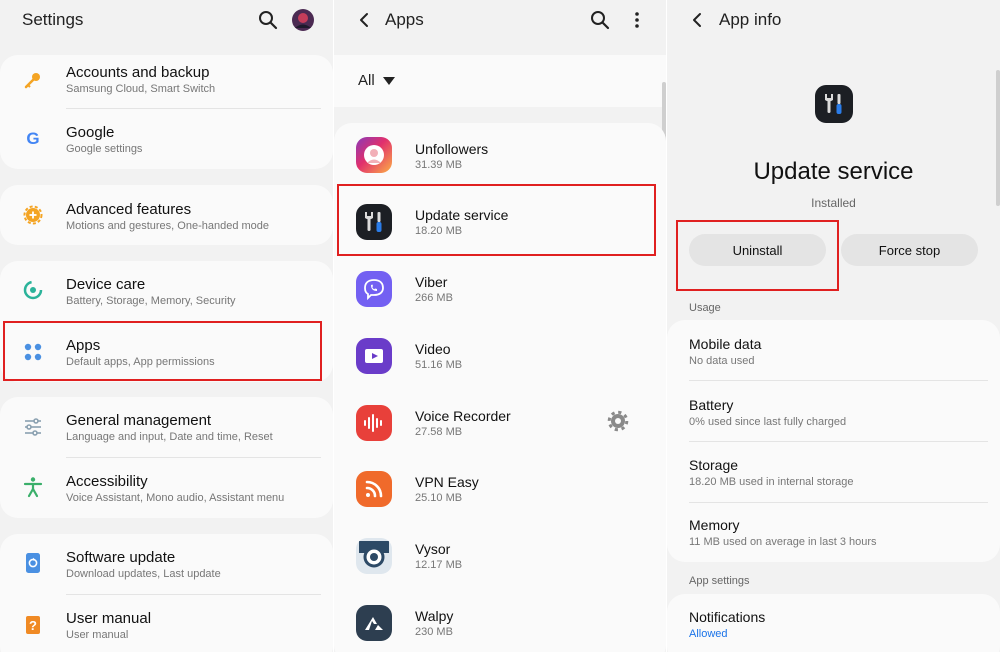 This screenshot has width=1000, height=652. I want to click on item-title: User manual, so click(109, 618).